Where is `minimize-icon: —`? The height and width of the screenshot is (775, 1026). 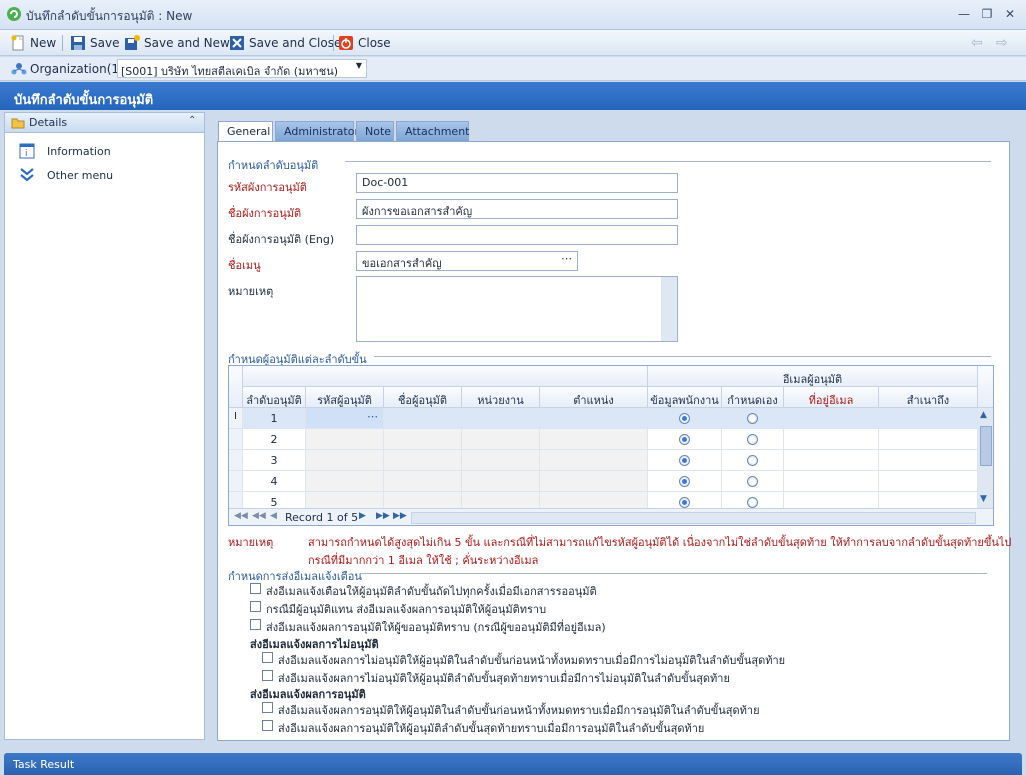 minimize-icon: — is located at coordinates (964, 14).